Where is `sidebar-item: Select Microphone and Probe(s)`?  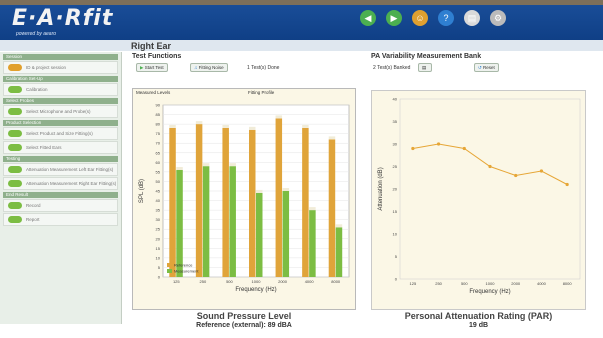
sidebar-item: Select Microphone and Probe(s) is located at coordinates (60, 111).